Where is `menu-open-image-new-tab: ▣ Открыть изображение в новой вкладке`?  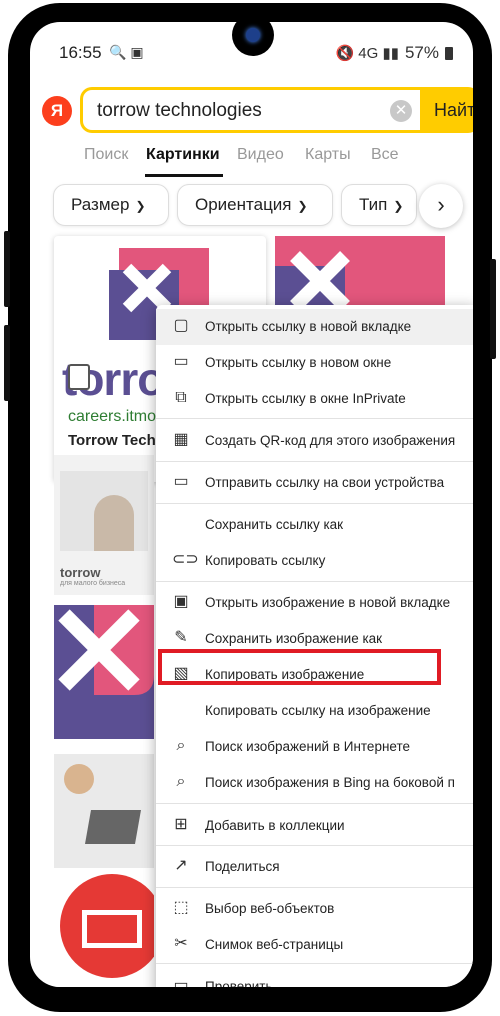 menu-open-image-new-tab: ▣ Открыть изображение в новой вкладке is located at coordinates (314, 603).